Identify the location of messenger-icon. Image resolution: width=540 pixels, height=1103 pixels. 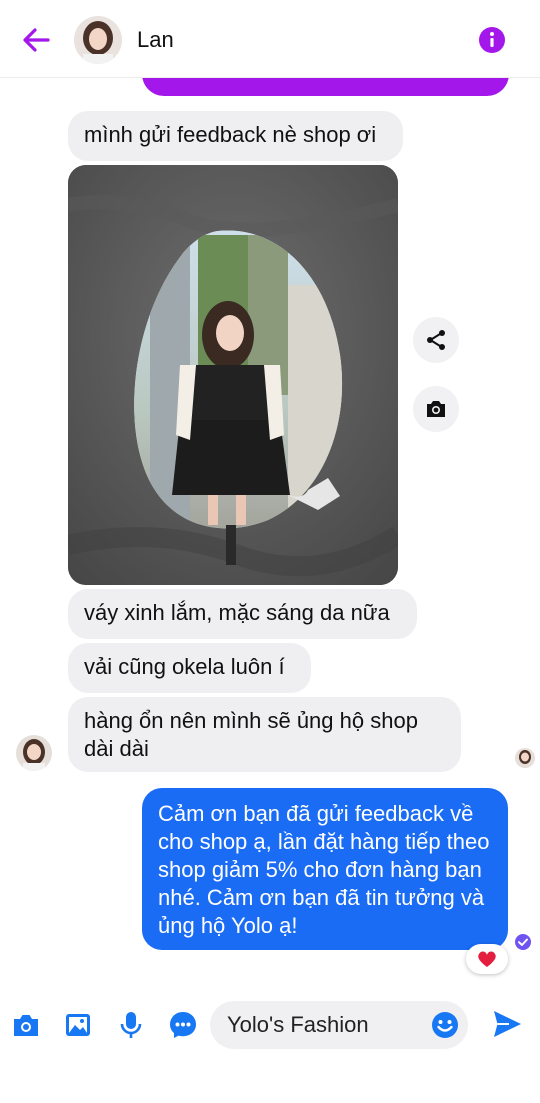
(183, 1025).